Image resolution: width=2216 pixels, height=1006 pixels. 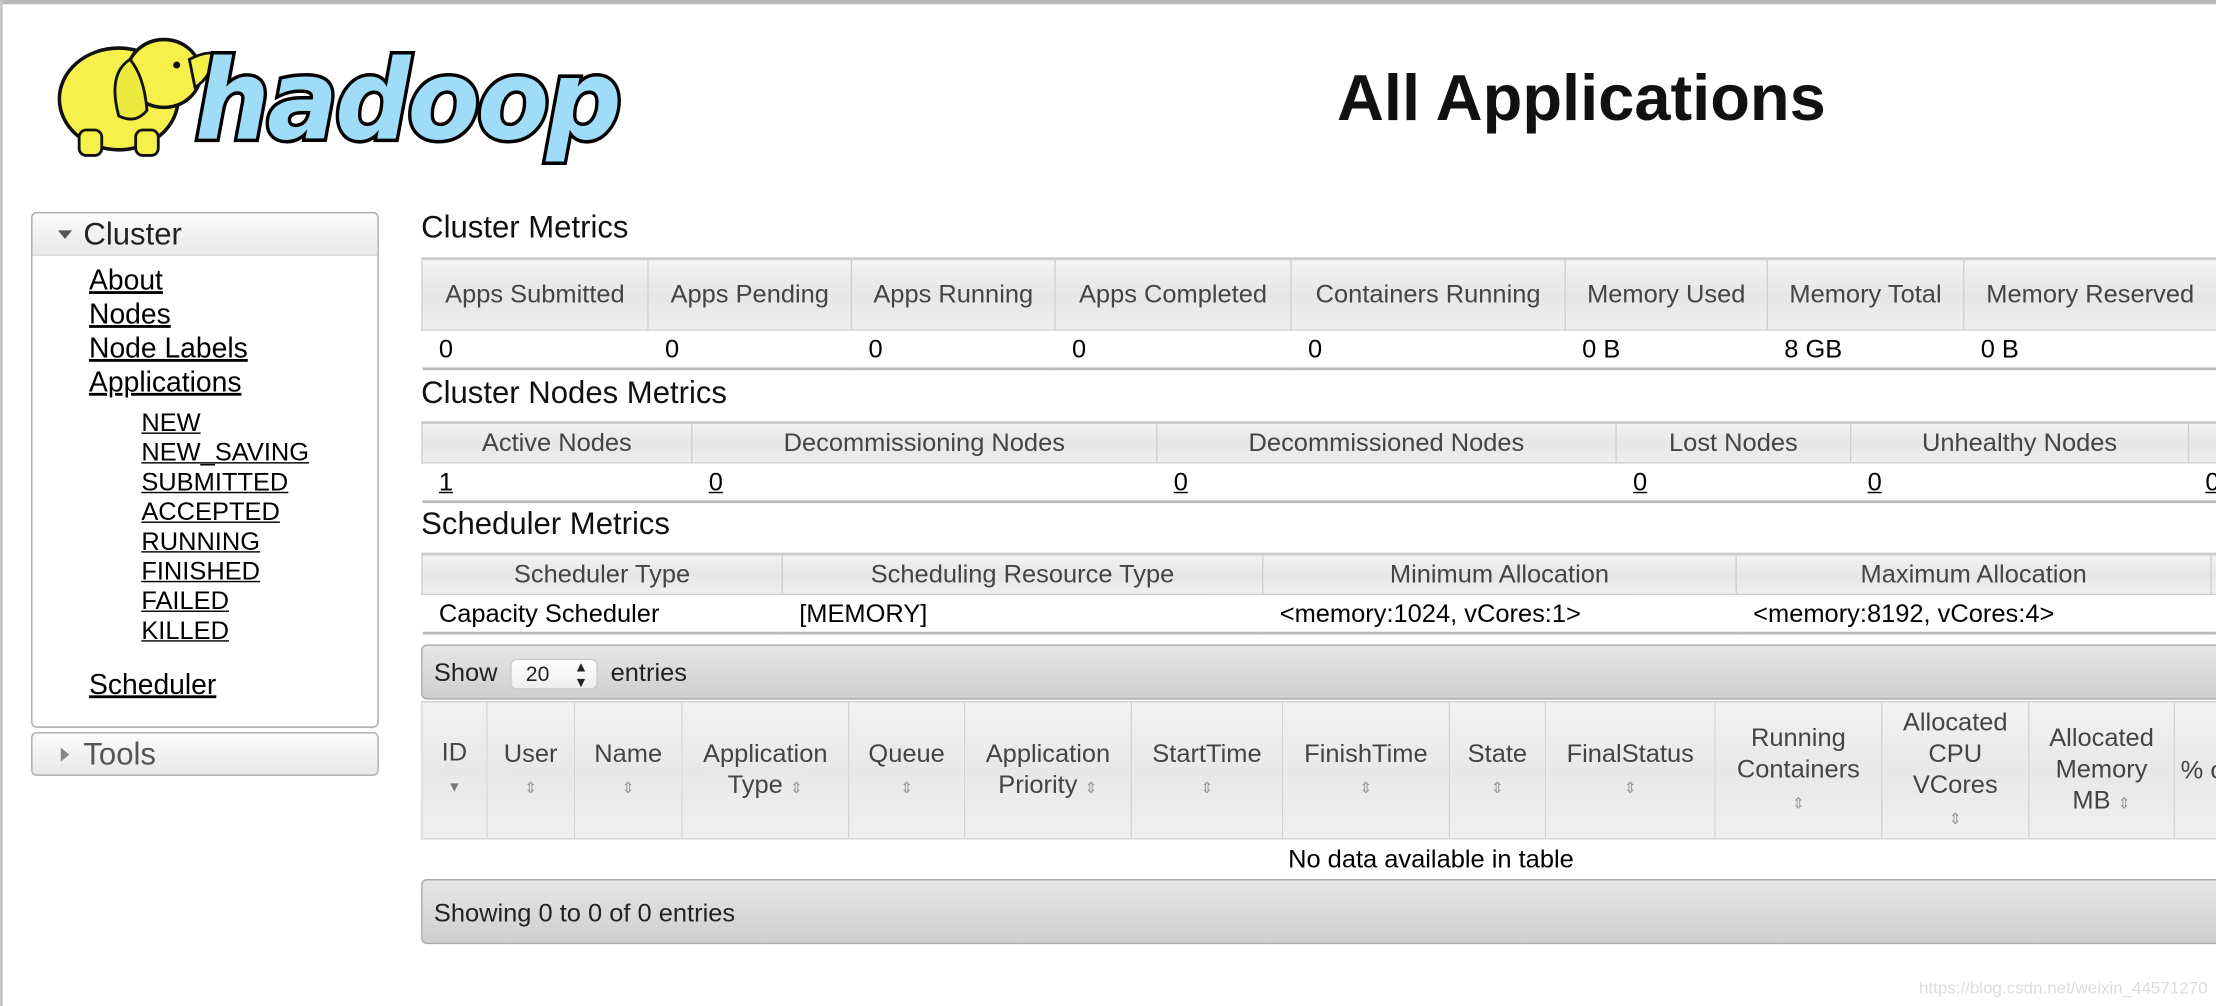 I want to click on col-minimum-allocation: Minimum Allocation, so click(x=1499, y=573).